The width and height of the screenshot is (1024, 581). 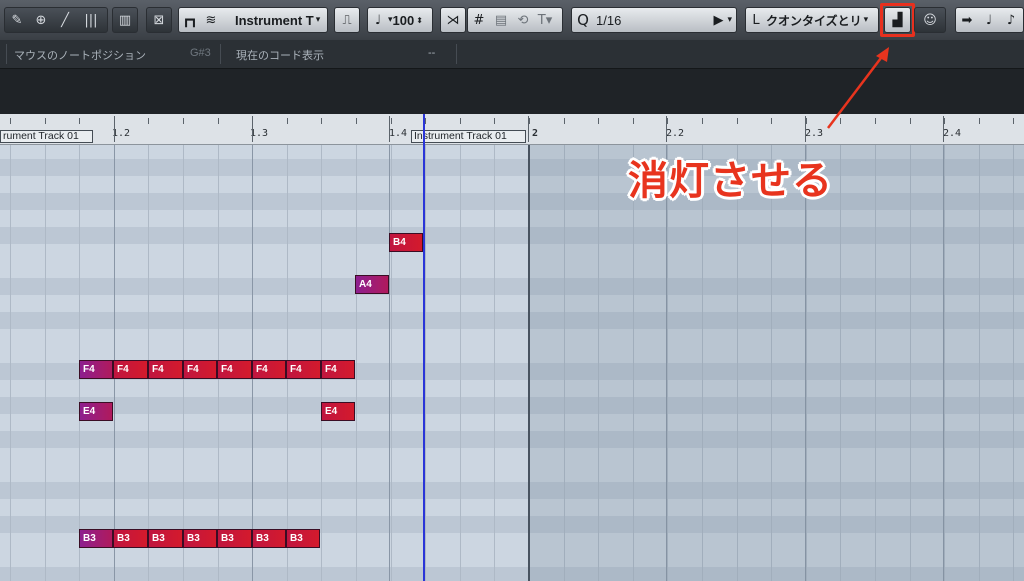 I want to click on playback-cursor, so click(x=424, y=347).